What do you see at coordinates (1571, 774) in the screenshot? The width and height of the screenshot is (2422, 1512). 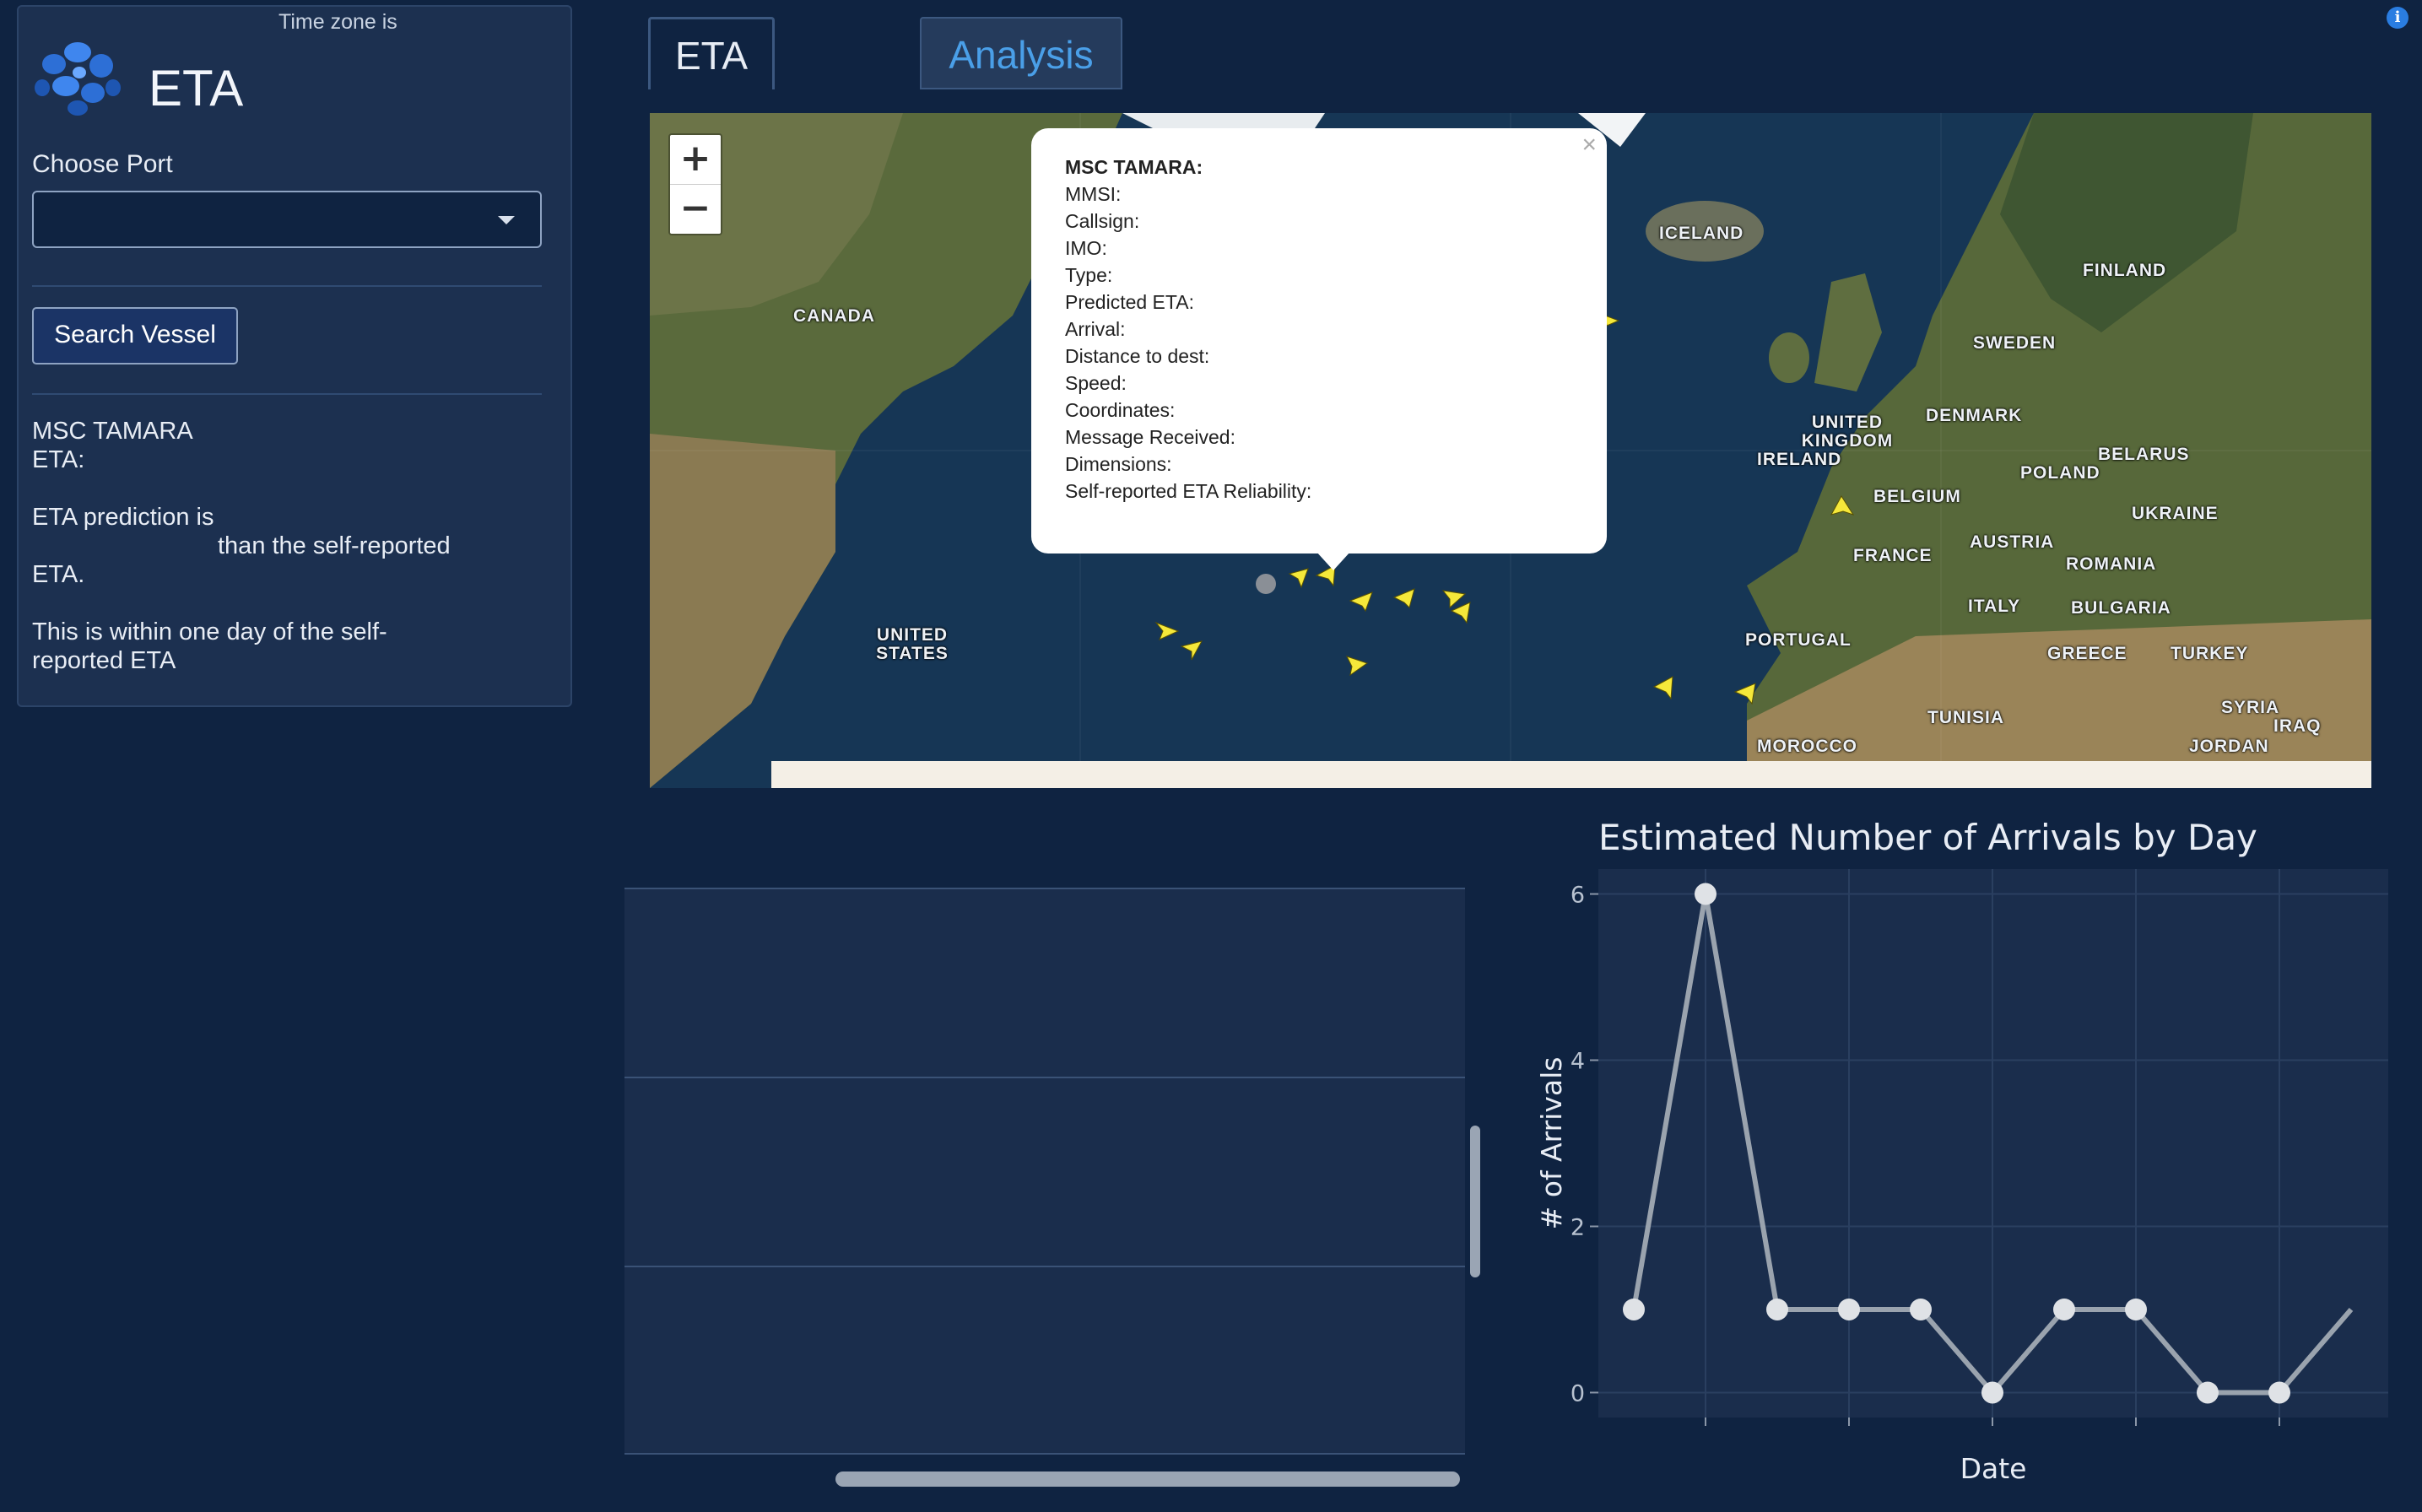 I see `map-attribution-bar` at bounding box center [1571, 774].